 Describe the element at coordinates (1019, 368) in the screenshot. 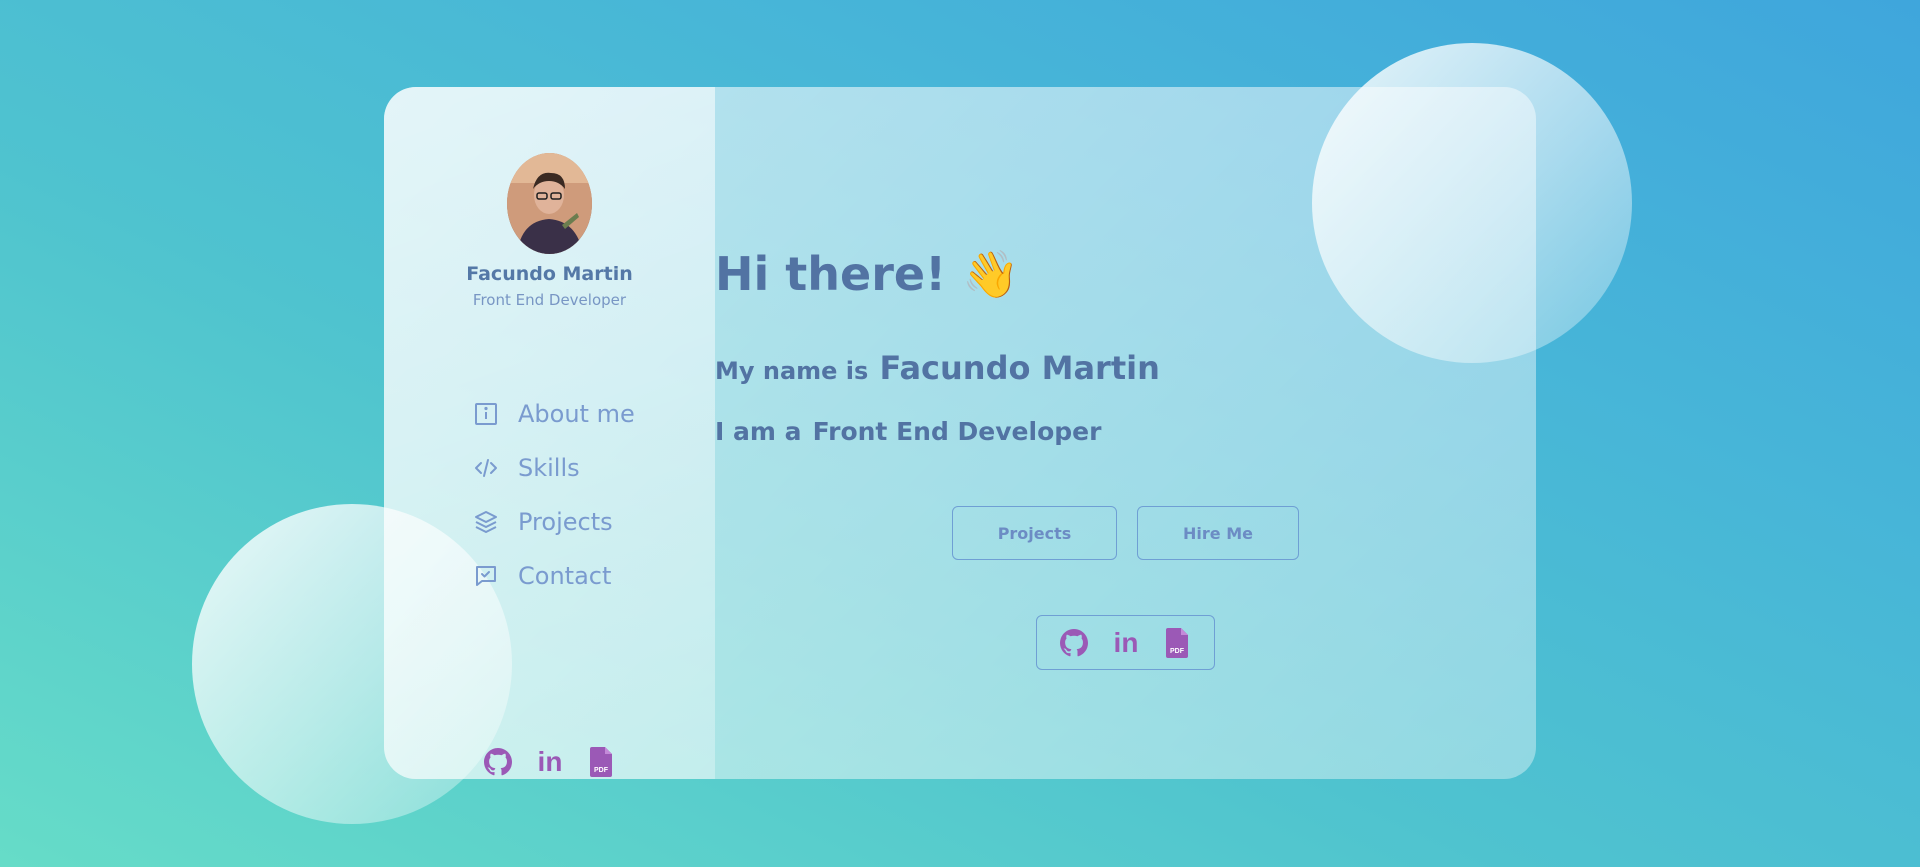

I see `hero-name: Facundo Martin` at that location.